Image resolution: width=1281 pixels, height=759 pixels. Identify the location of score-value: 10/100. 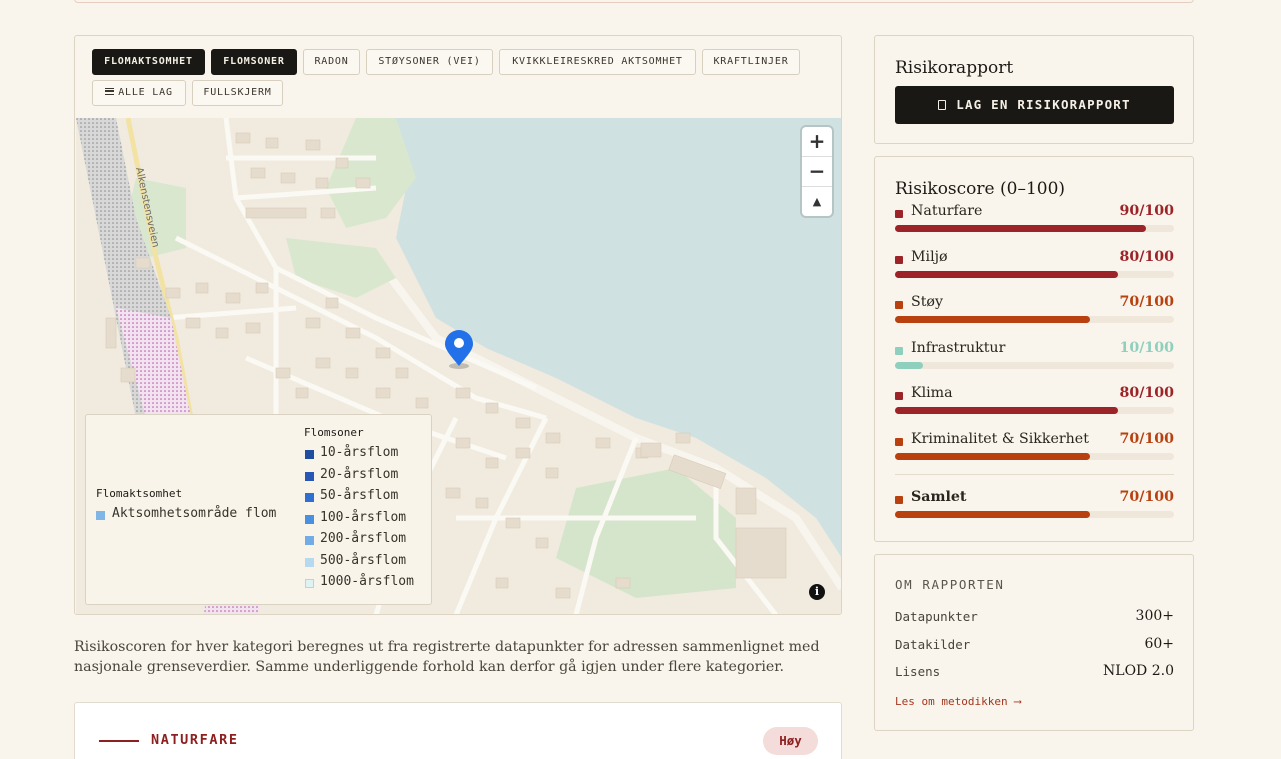
(1146, 348).